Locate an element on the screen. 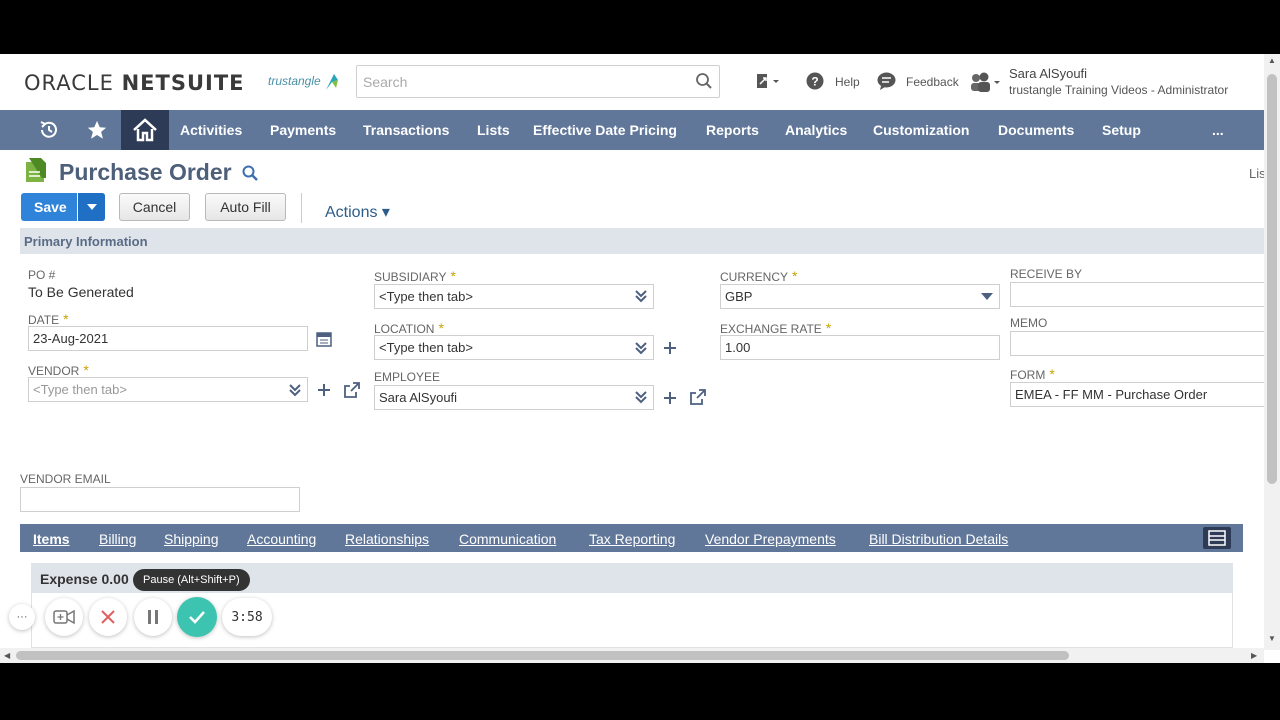  primary-information-header: Primary Information is located at coordinates (642, 241).